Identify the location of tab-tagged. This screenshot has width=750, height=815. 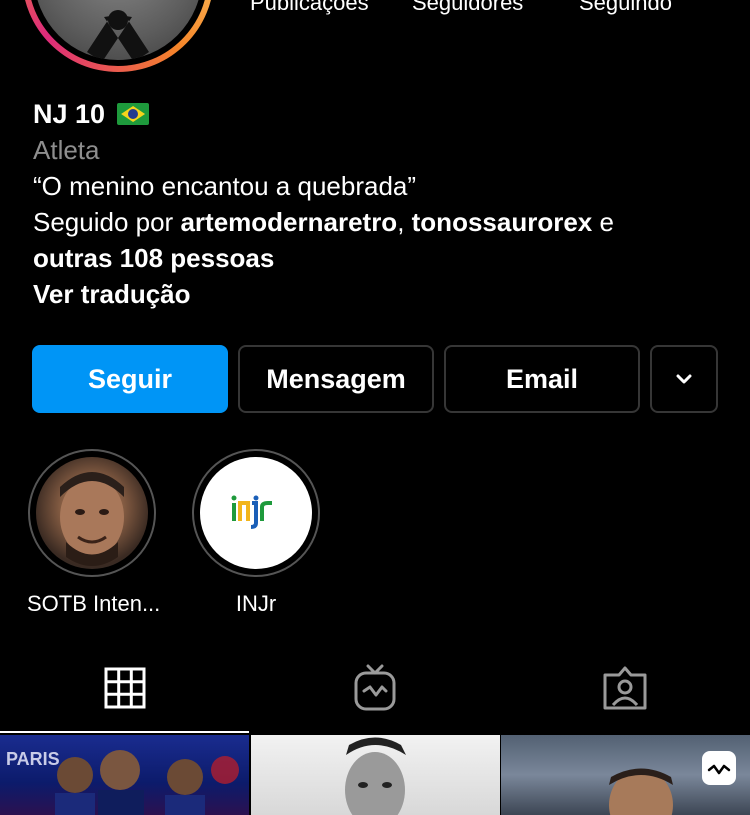
(625, 687).